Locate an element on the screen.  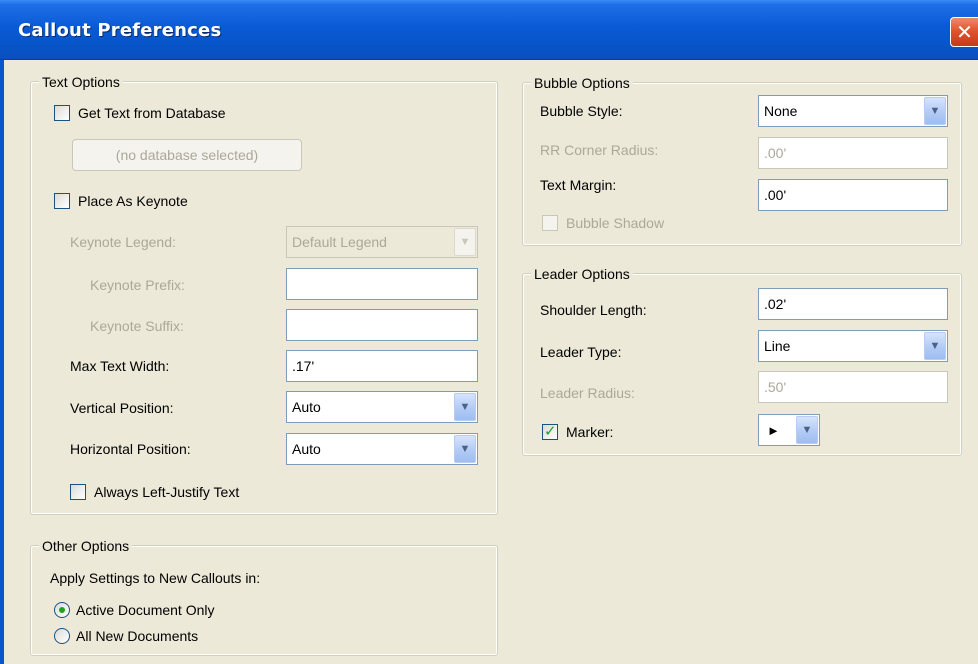
max-text-width-input: .17' is located at coordinates (382, 366).